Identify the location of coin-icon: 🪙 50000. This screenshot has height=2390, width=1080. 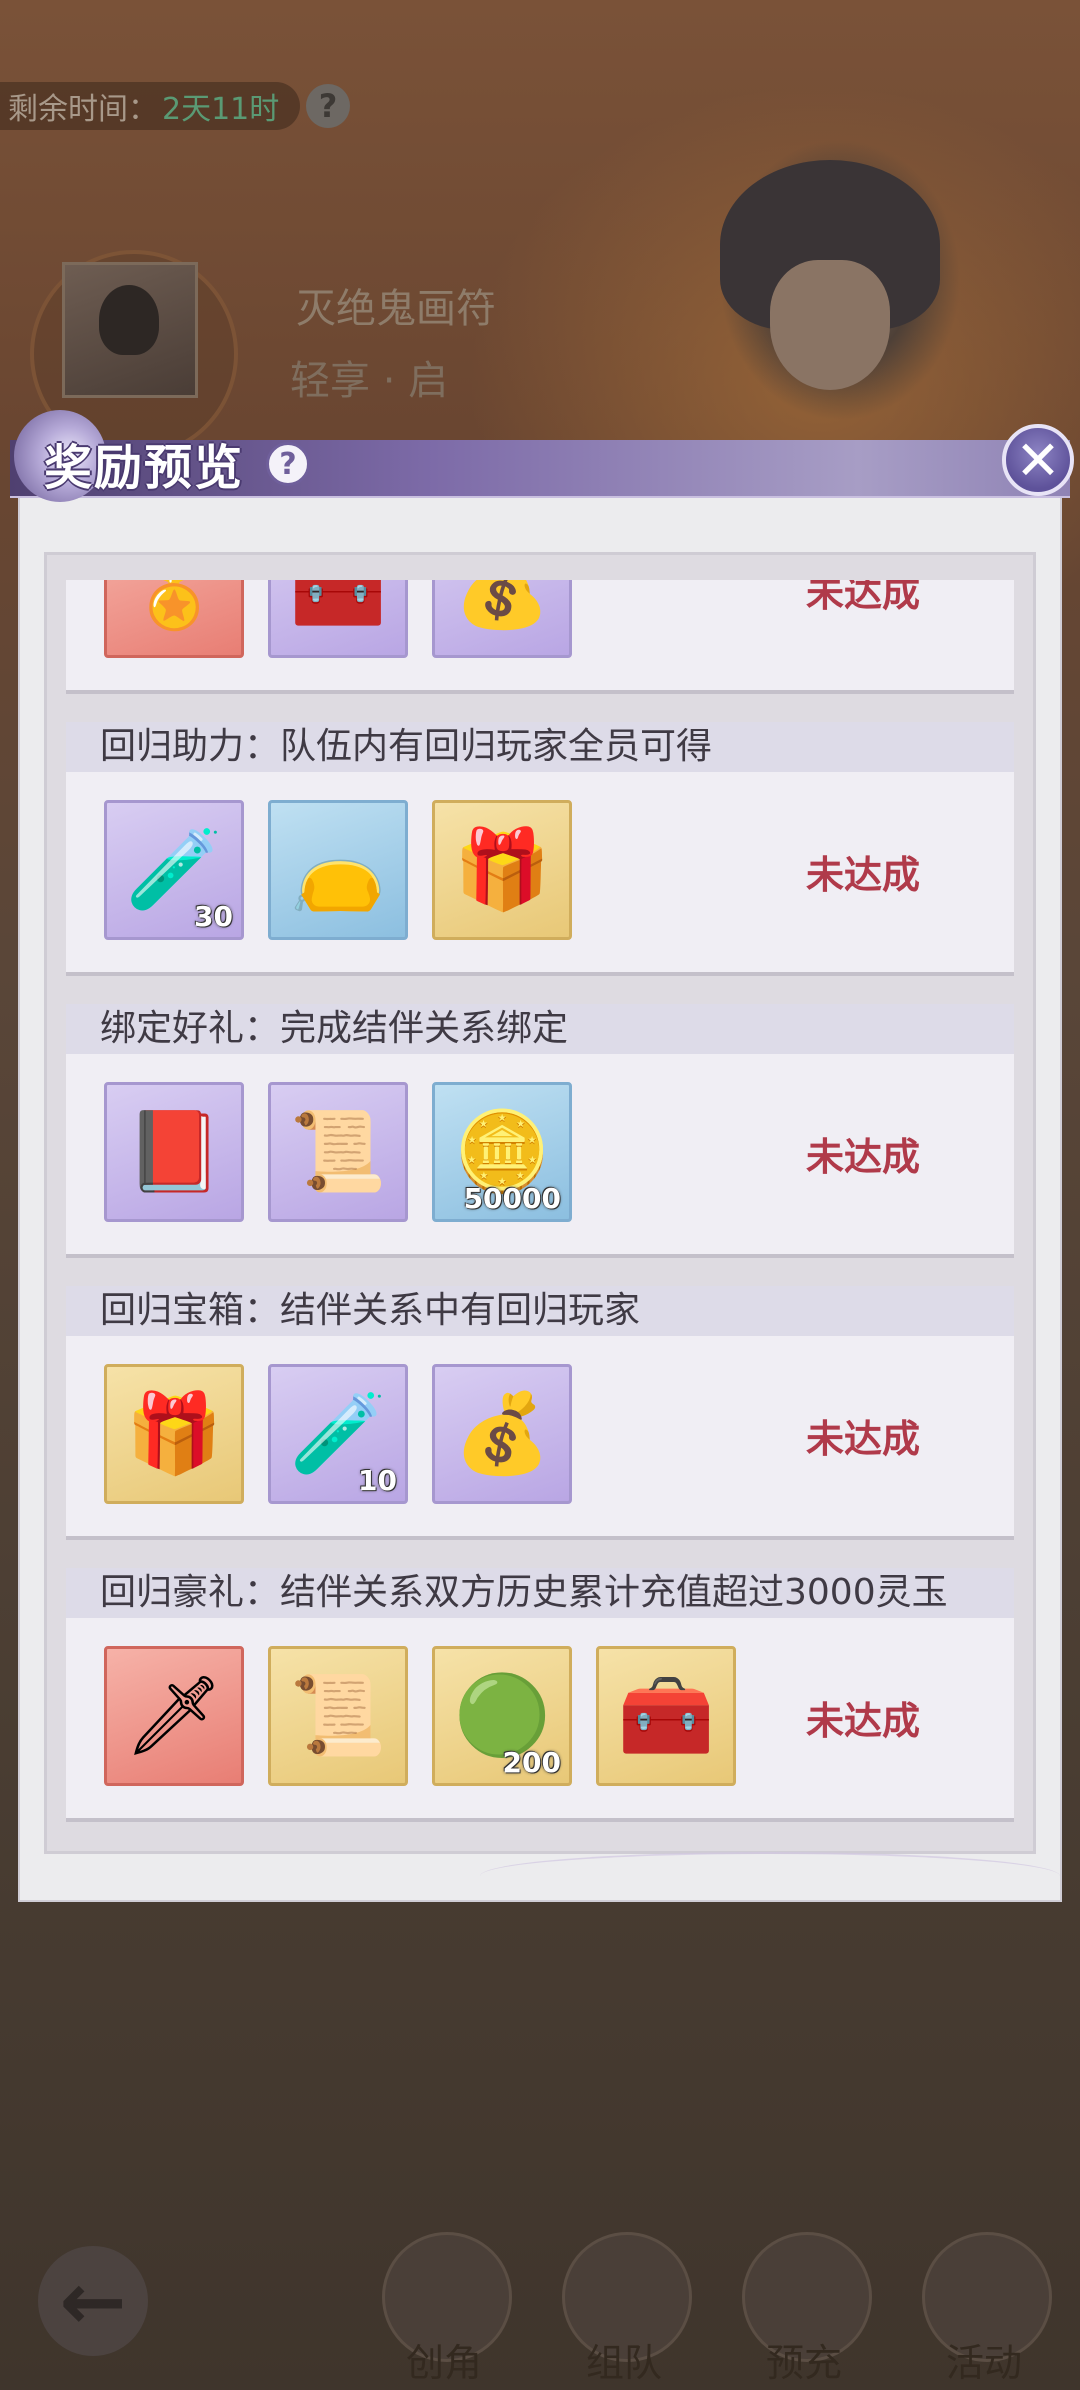
(502, 1152).